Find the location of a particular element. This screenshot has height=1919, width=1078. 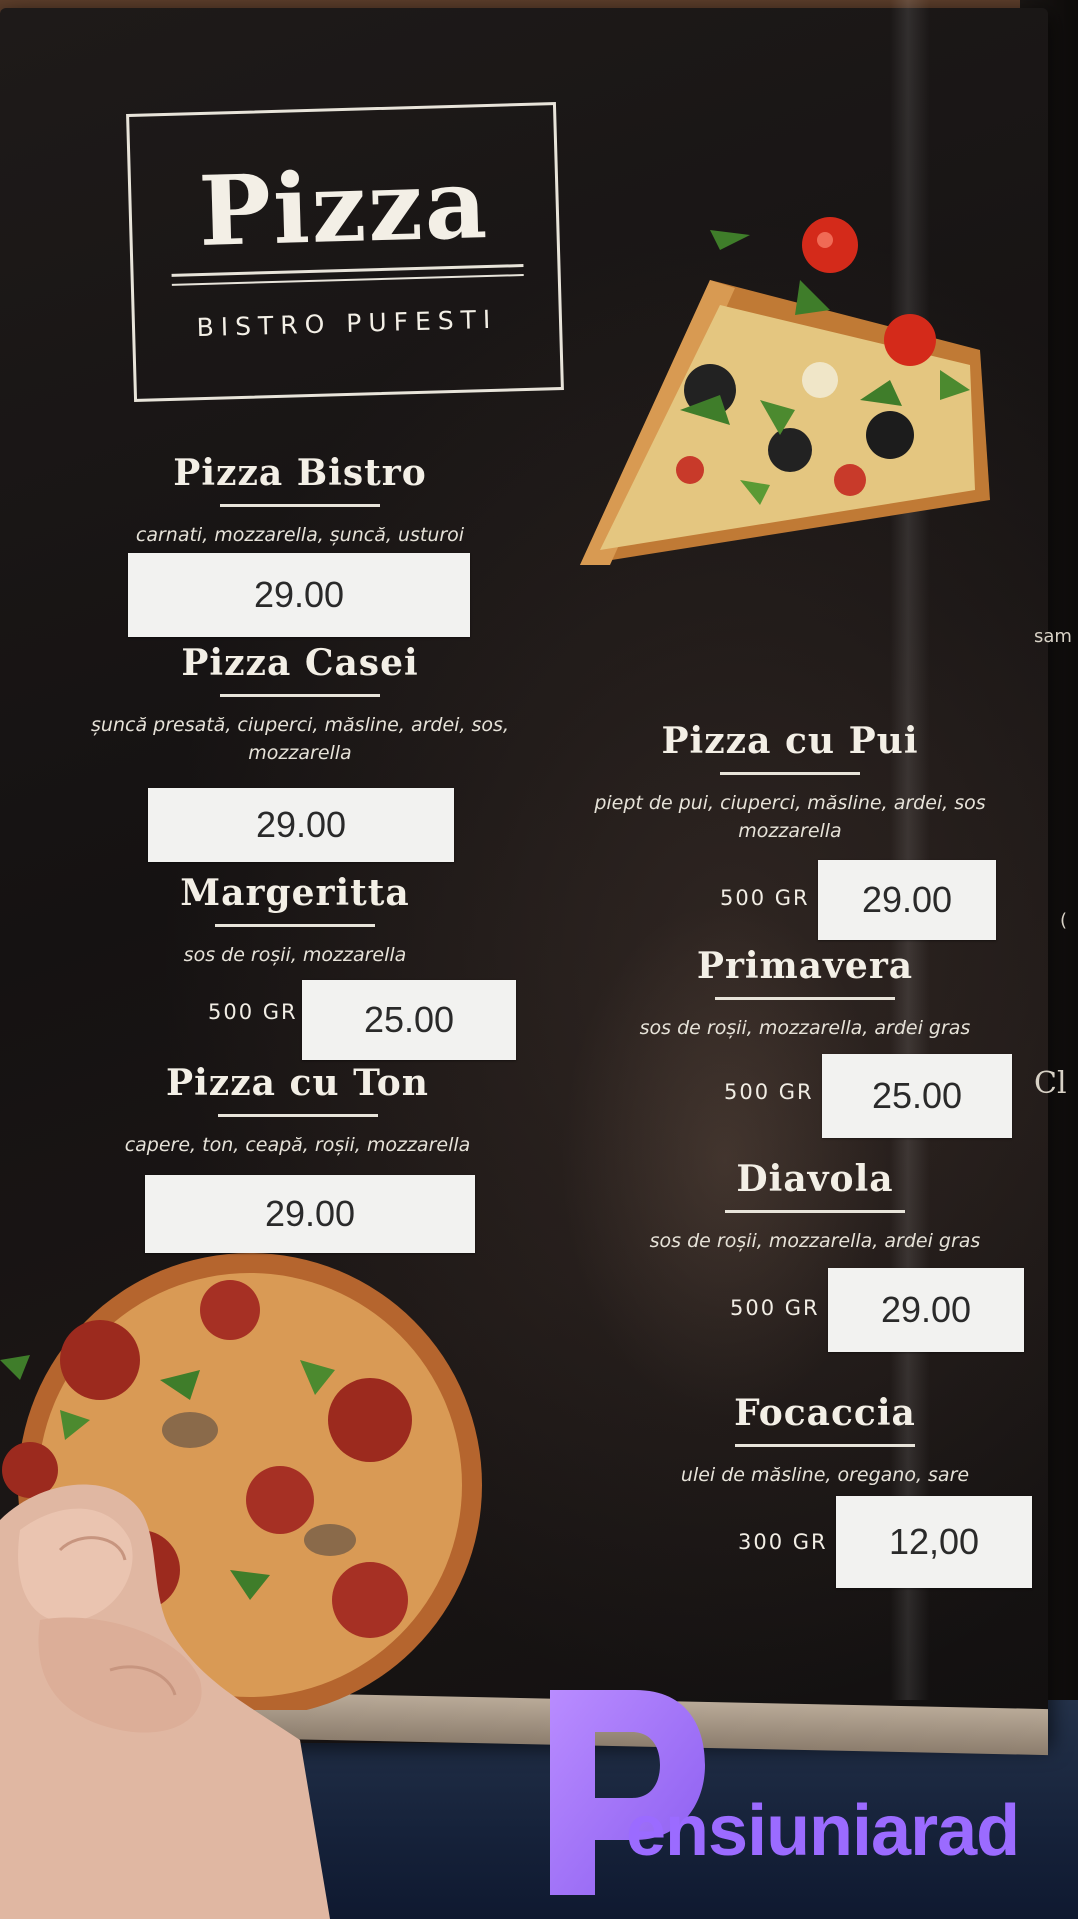

hand-holding-menu is located at coordinates (165, 1701).